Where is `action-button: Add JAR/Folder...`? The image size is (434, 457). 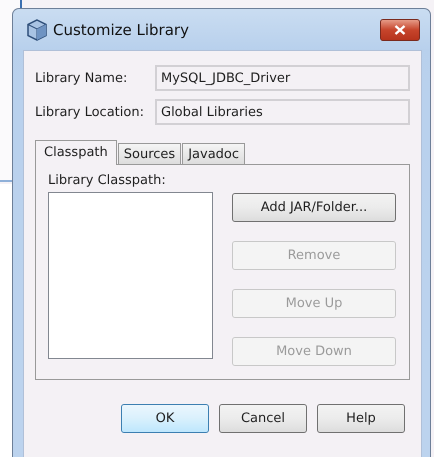 action-button: Add JAR/Folder... is located at coordinates (314, 207).